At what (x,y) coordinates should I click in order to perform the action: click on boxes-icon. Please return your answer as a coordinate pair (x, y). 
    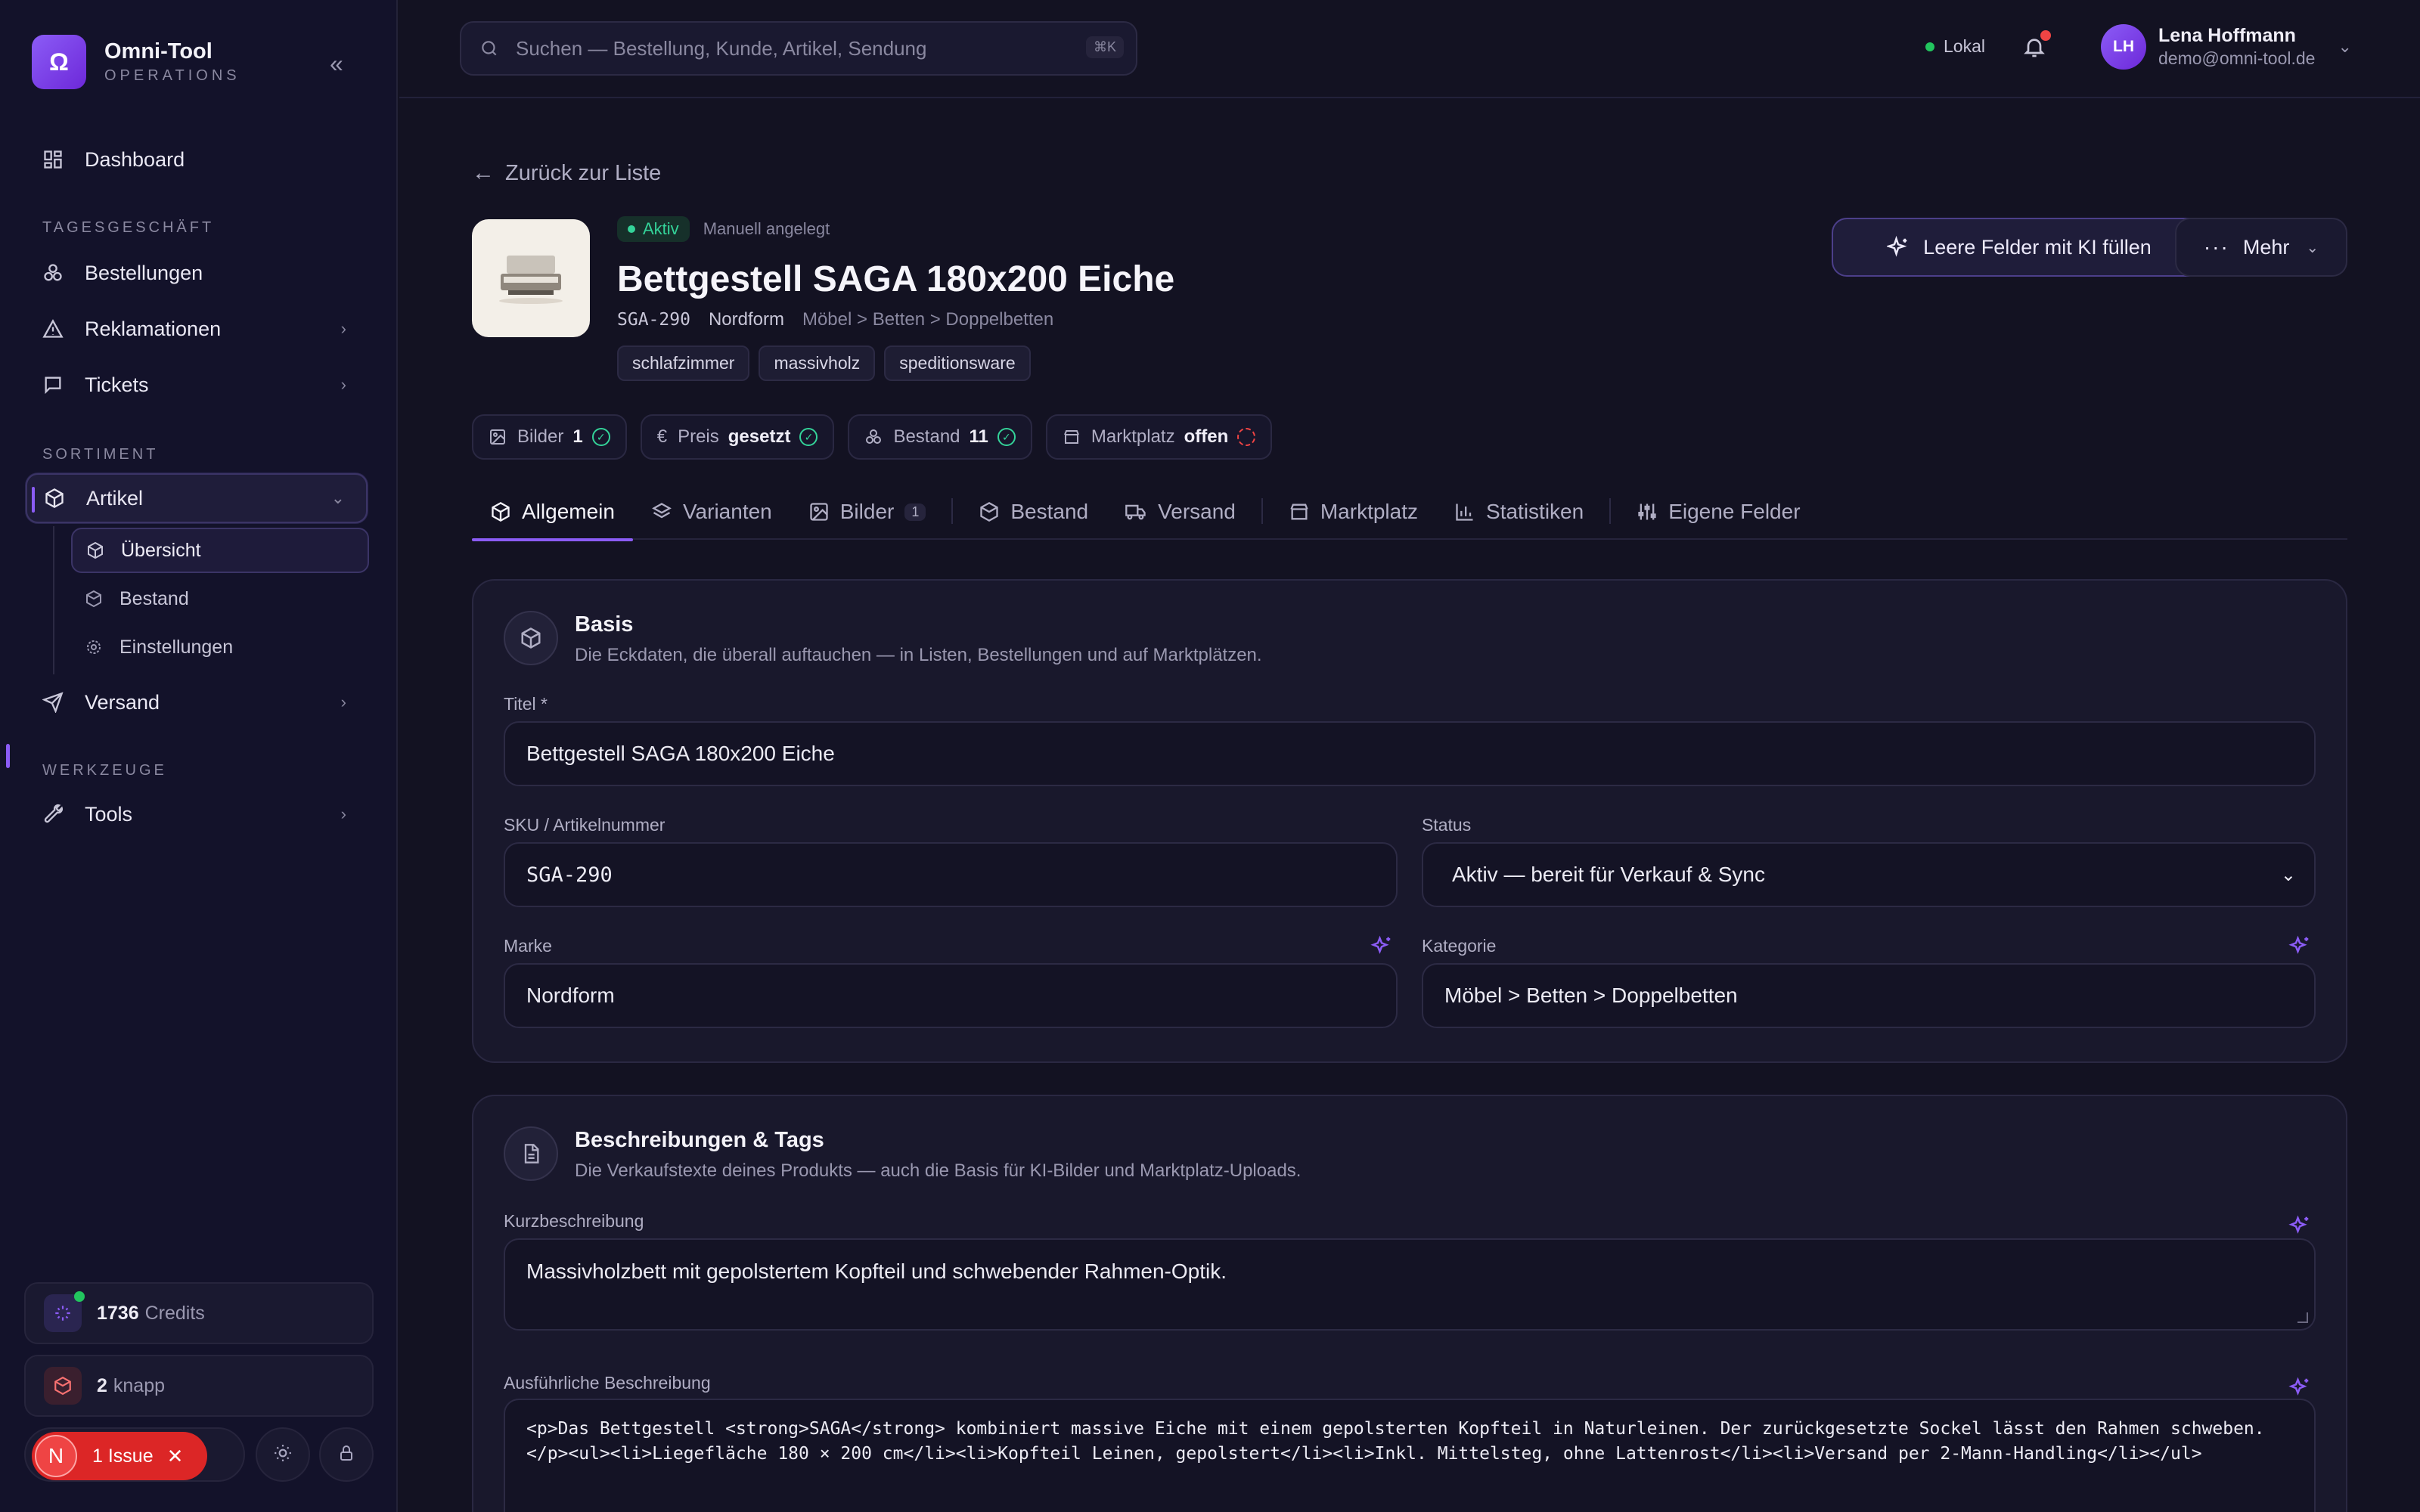
    Looking at the image, I should click on (873, 437).